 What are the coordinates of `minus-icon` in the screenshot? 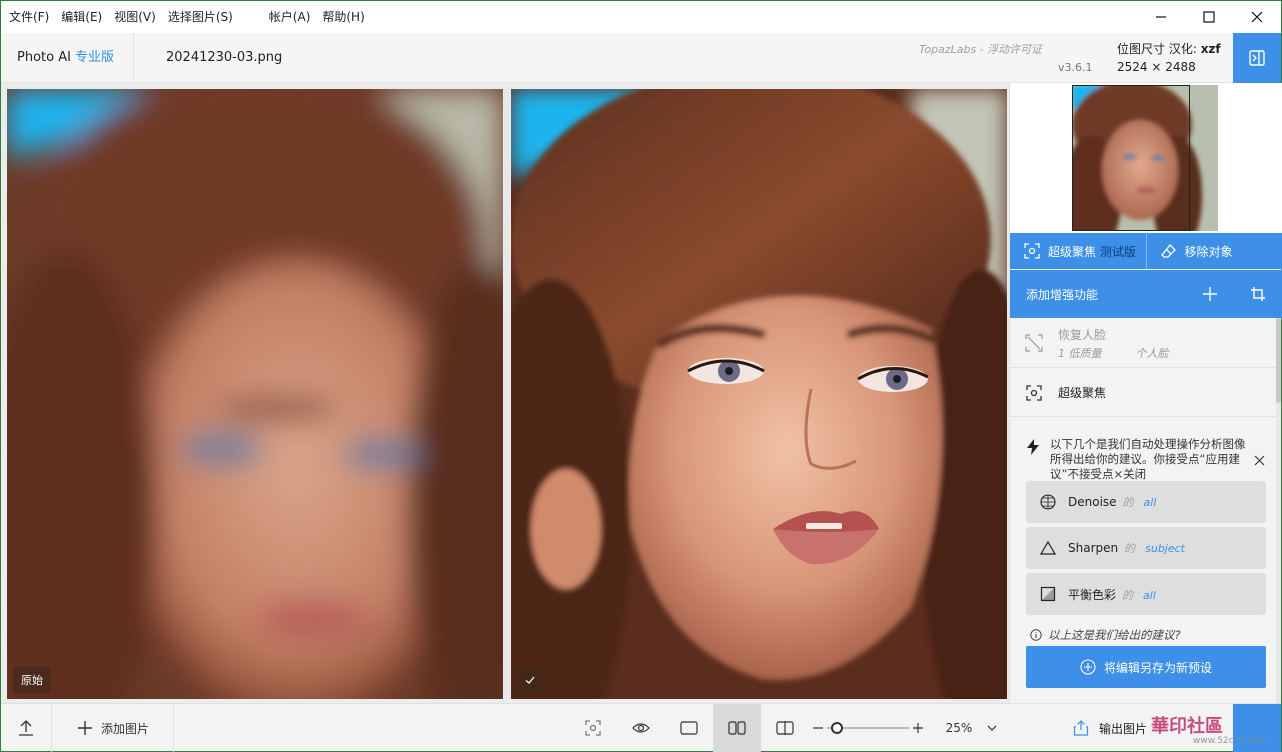 It's located at (818, 728).